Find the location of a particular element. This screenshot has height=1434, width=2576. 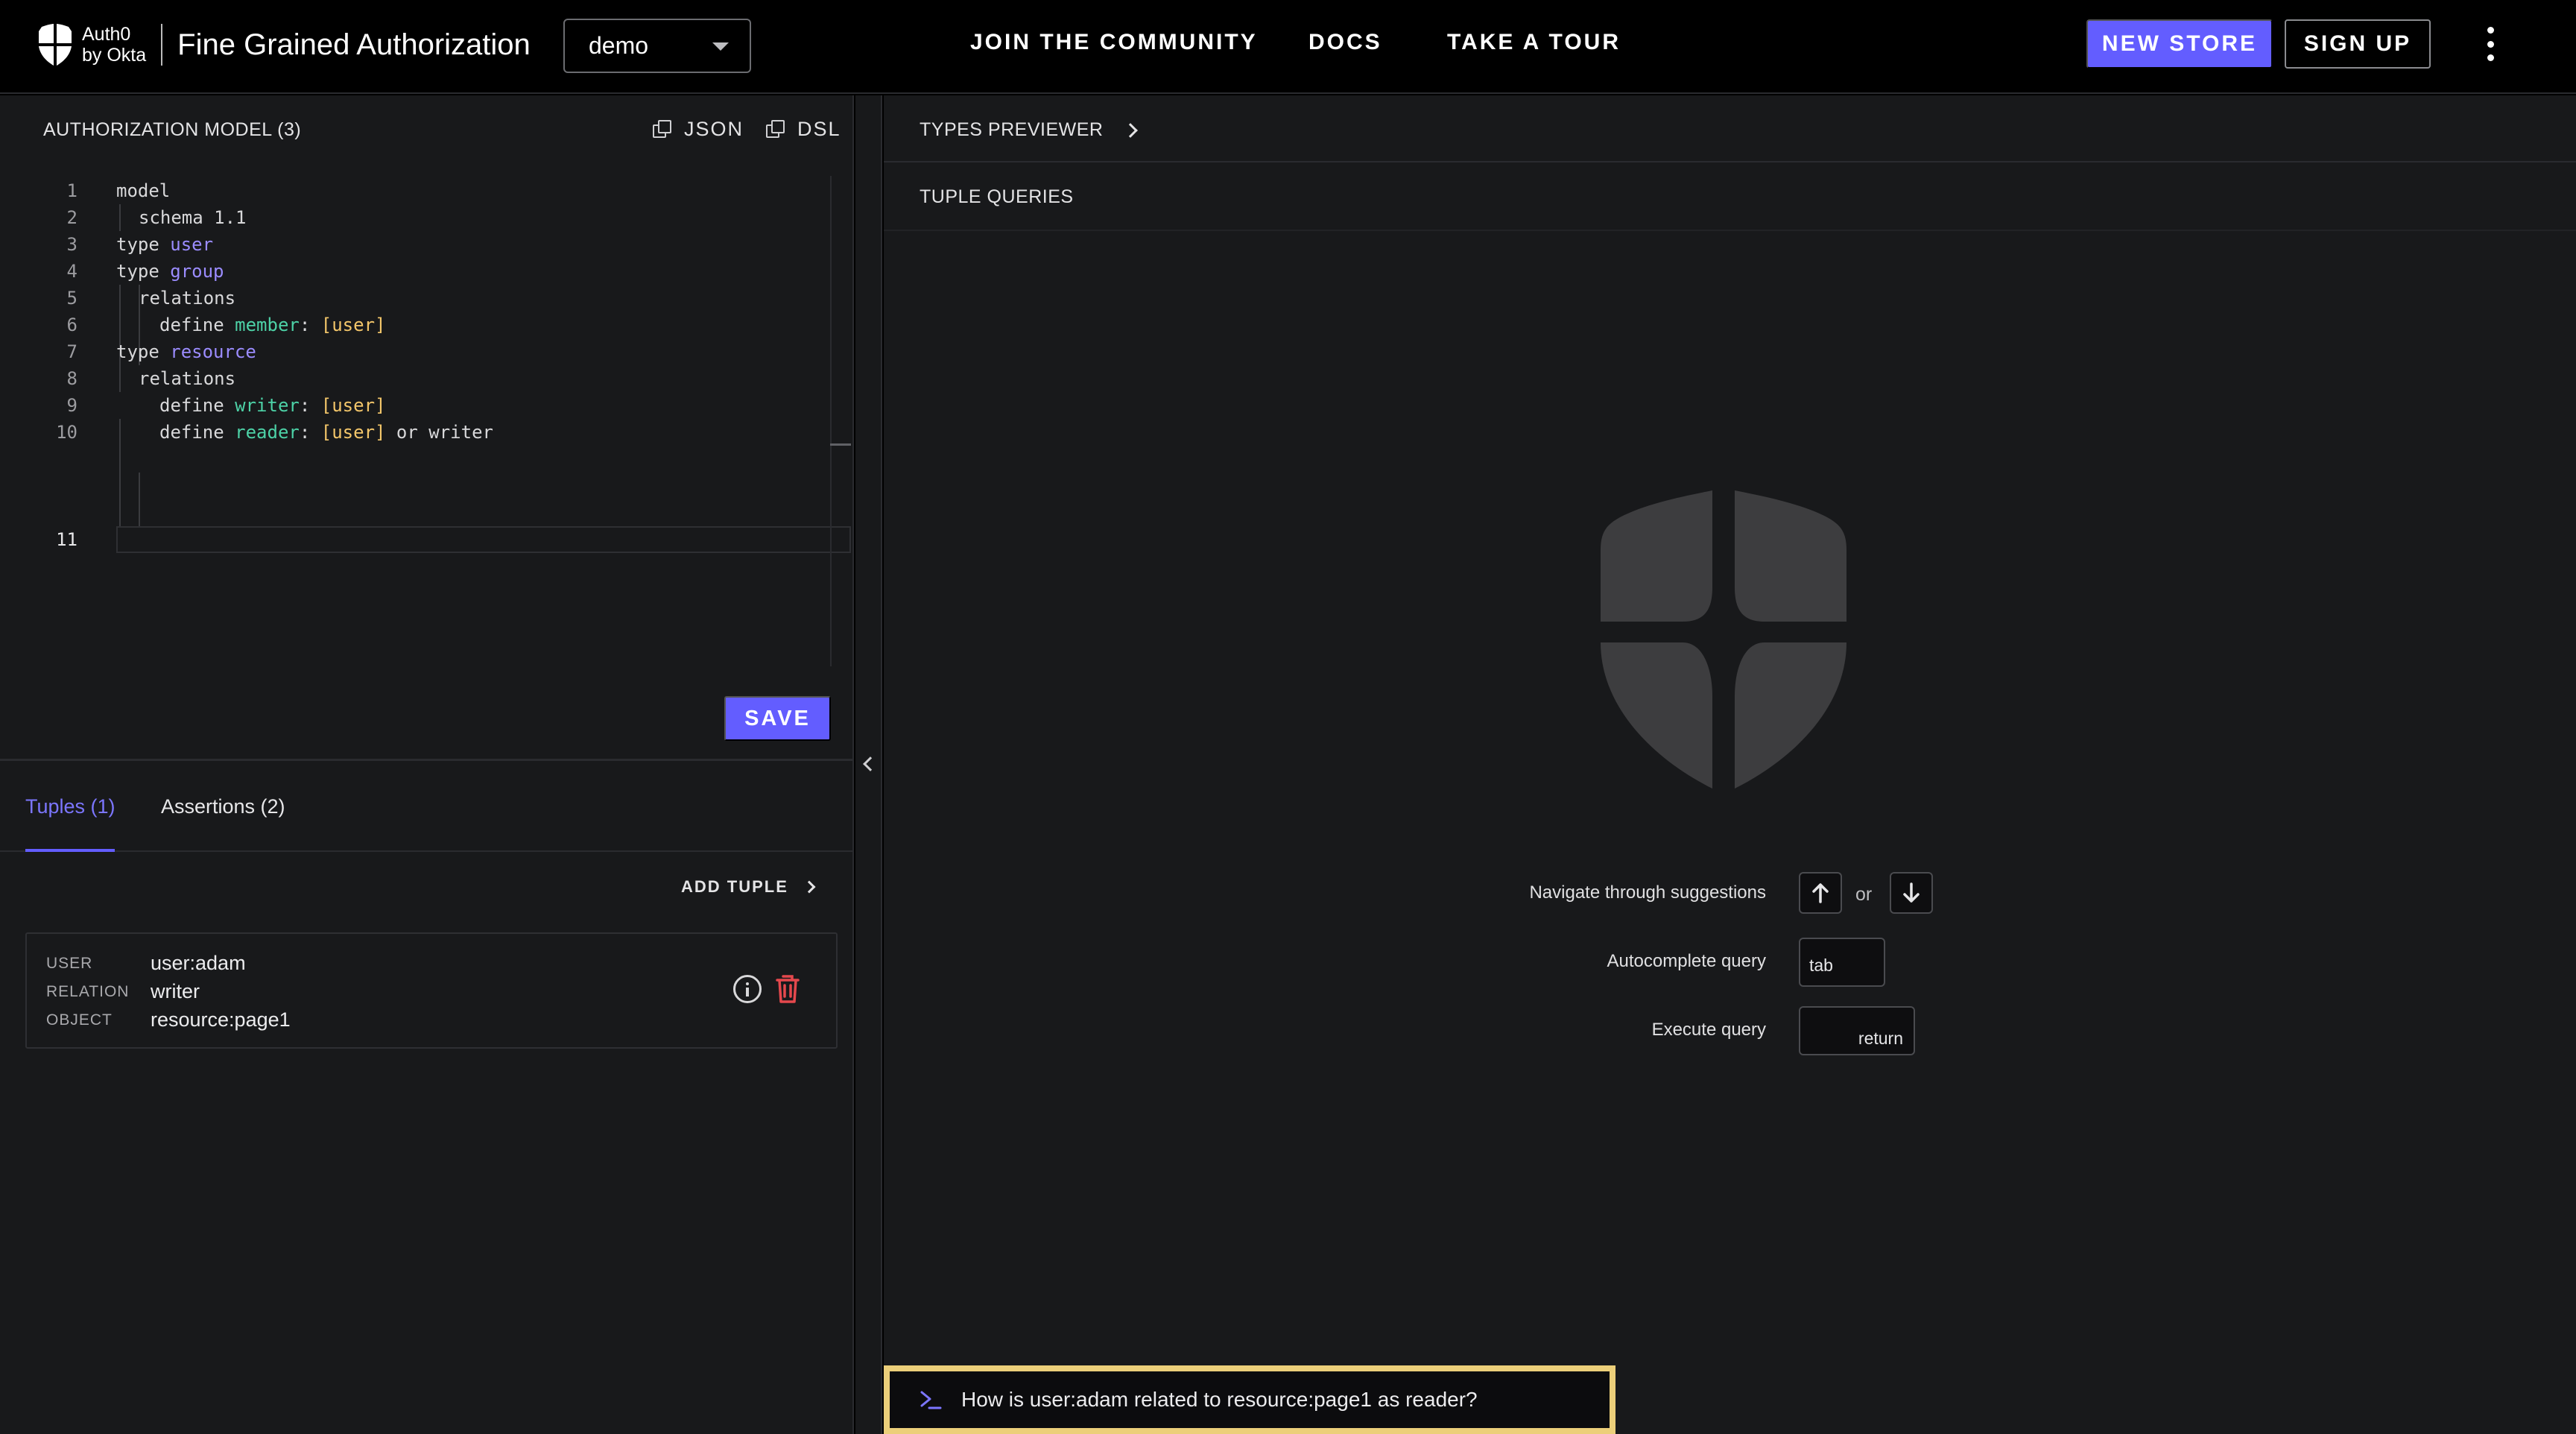

copy-json-button: JSON is located at coordinates (698, 129).